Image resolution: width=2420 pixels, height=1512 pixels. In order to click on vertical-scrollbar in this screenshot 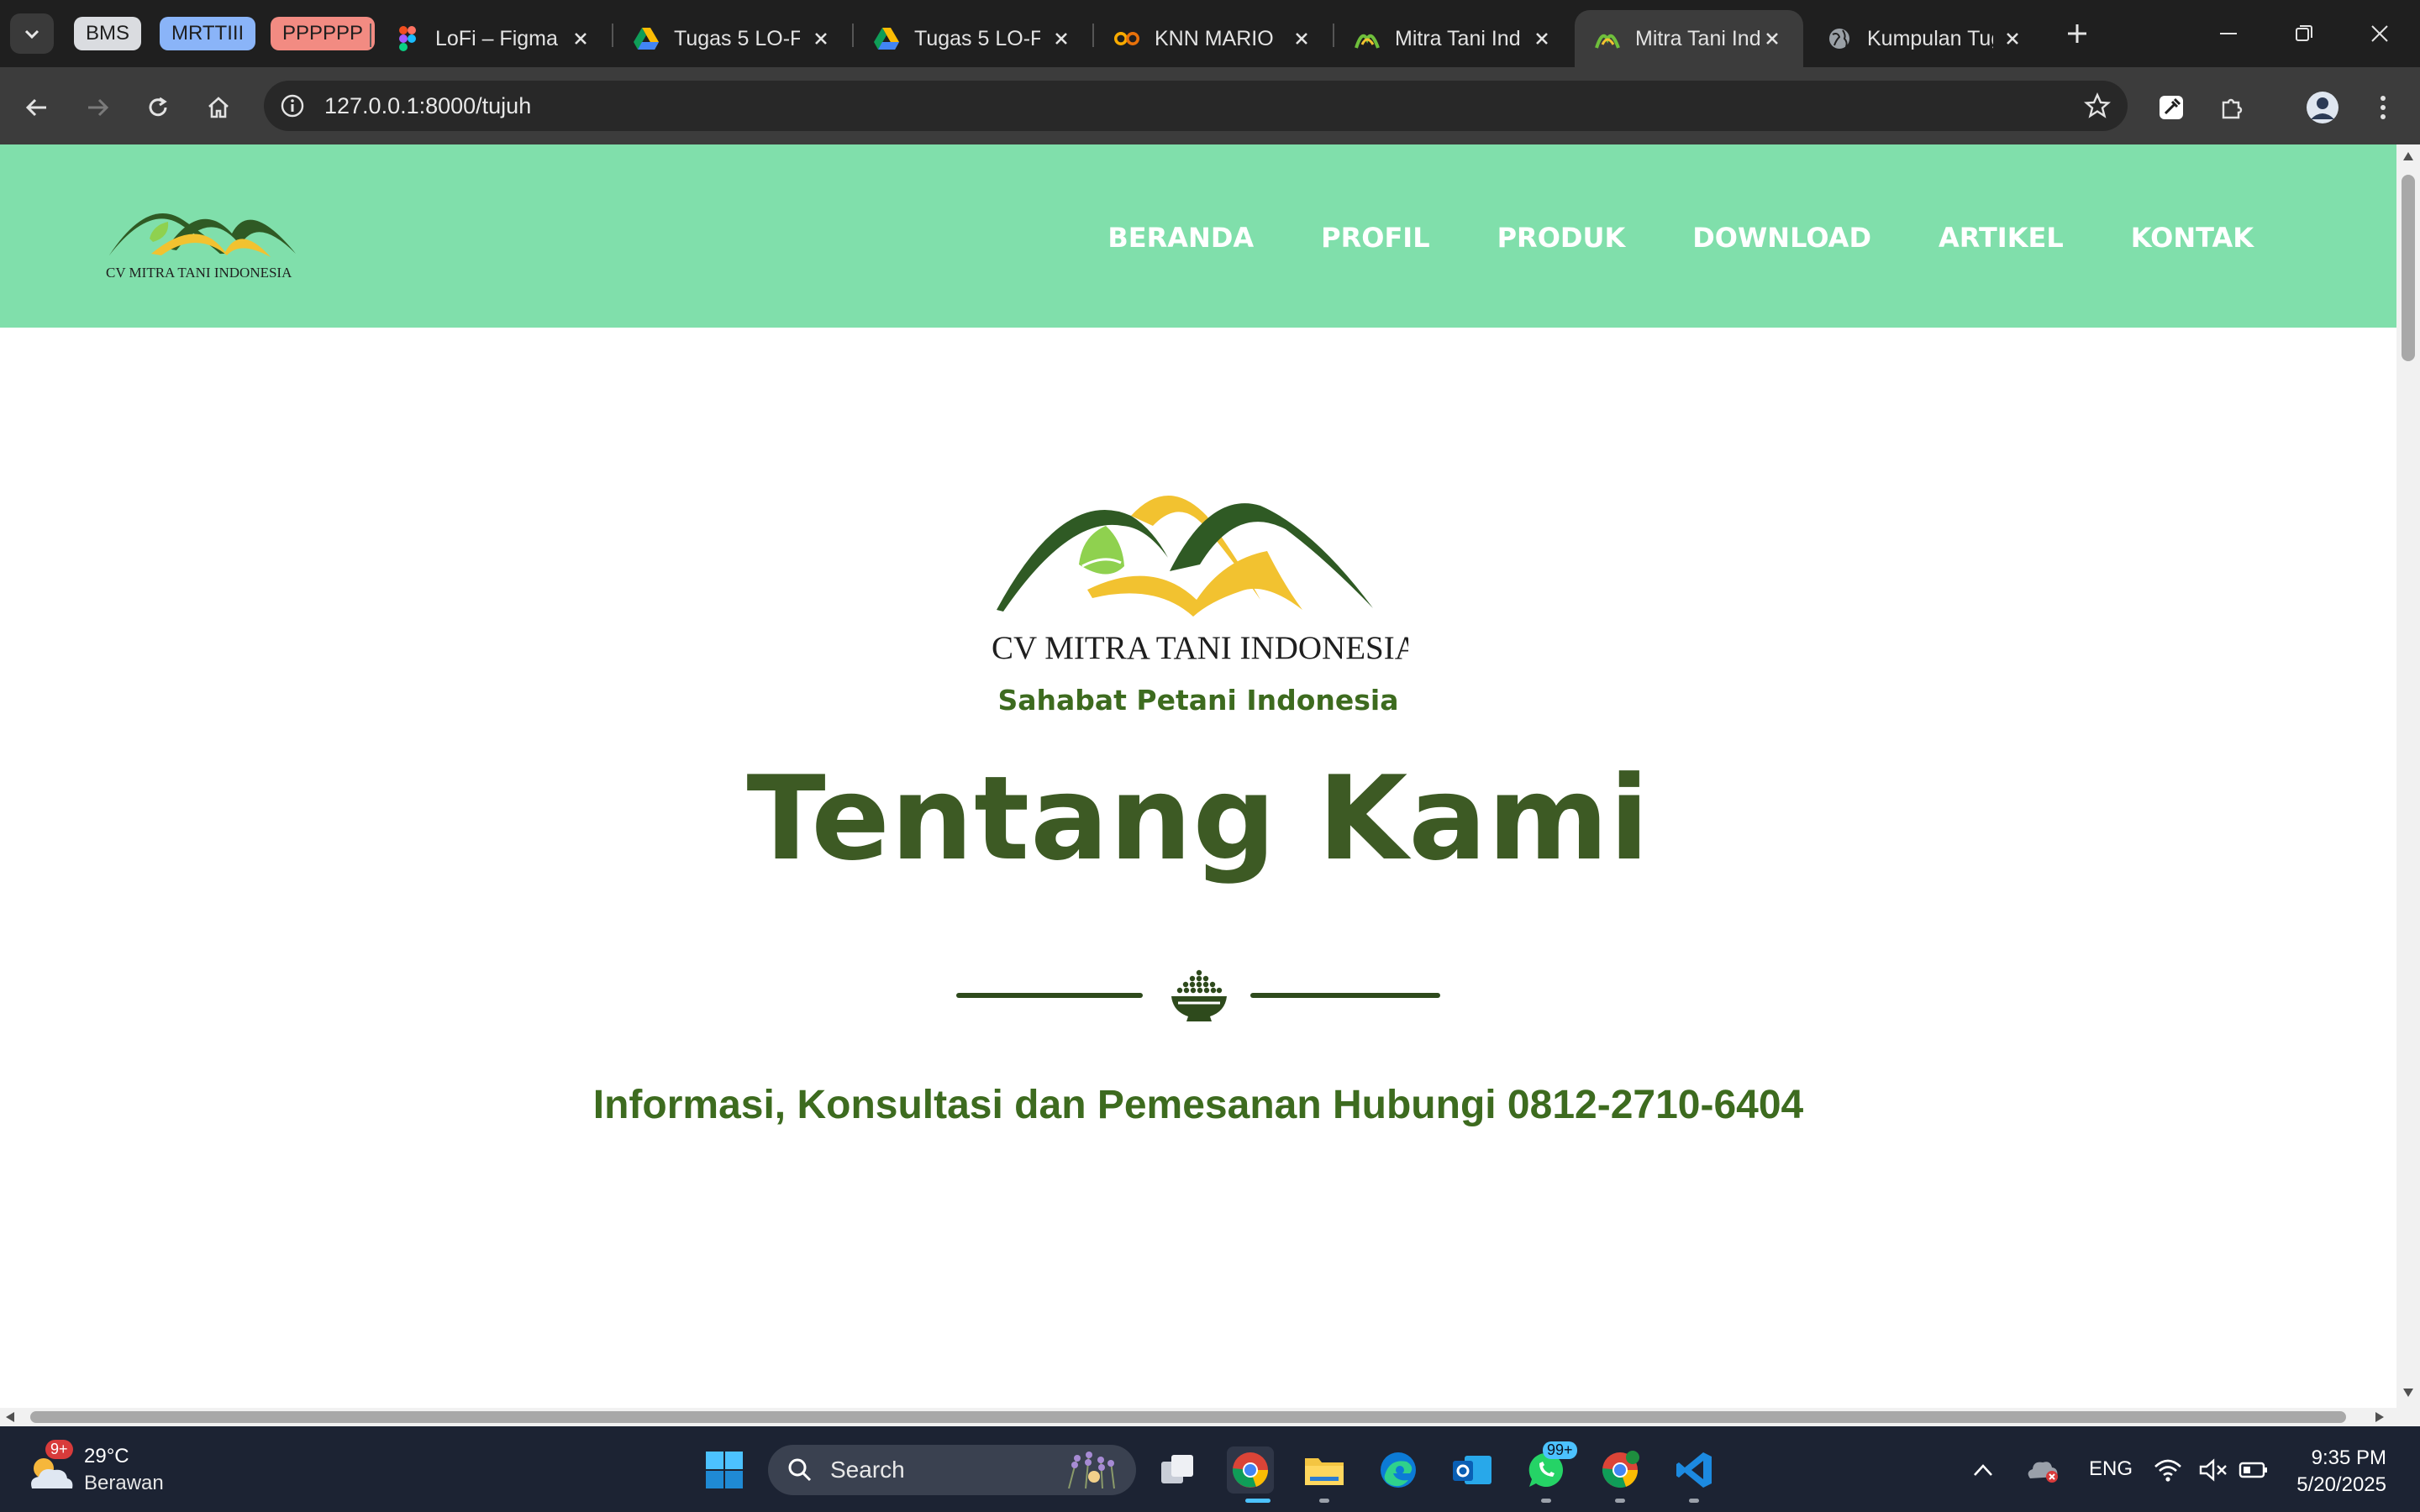, I will do `click(2408, 776)`.